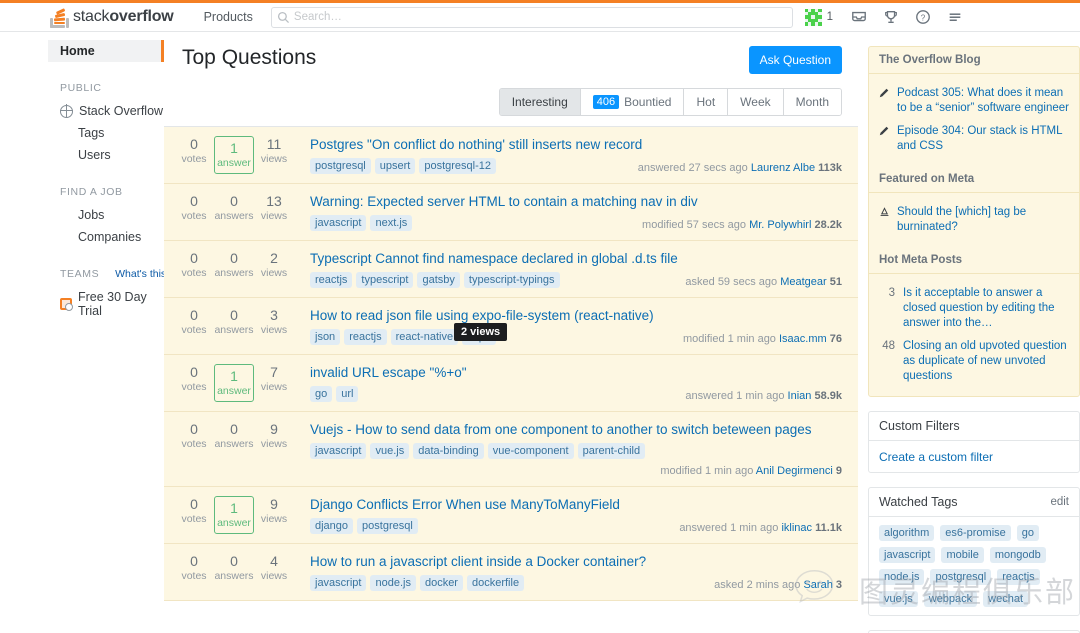 This screenshot has width=1080, height=633. I want to click on create-custom-filter-link: Create a custom filter, so click(936, 457).